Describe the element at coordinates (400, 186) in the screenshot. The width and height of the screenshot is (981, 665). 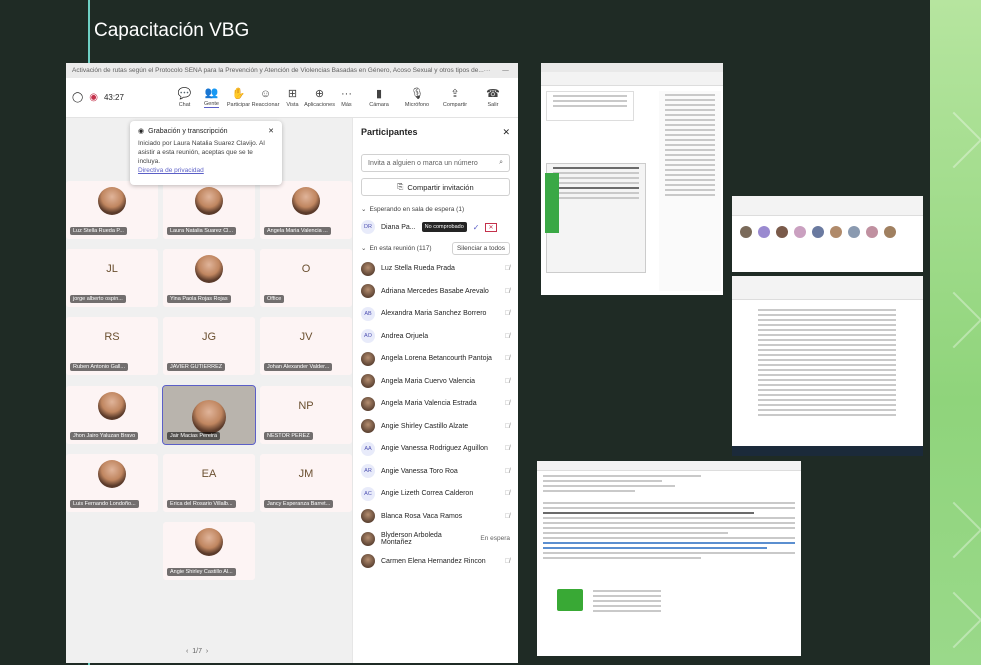
I see `share-icon: ⎘` at that location.